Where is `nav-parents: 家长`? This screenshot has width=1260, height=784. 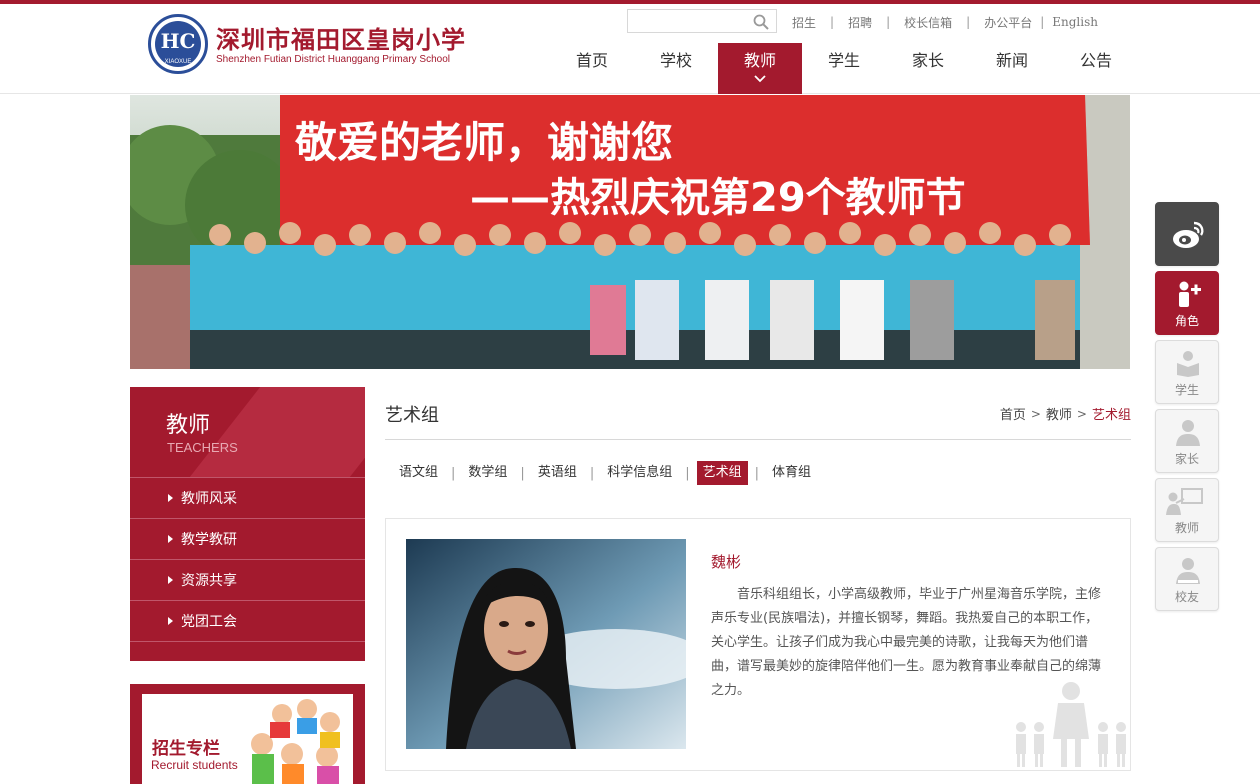
nav-parents: 家长 is located at coordinates (928, 68).